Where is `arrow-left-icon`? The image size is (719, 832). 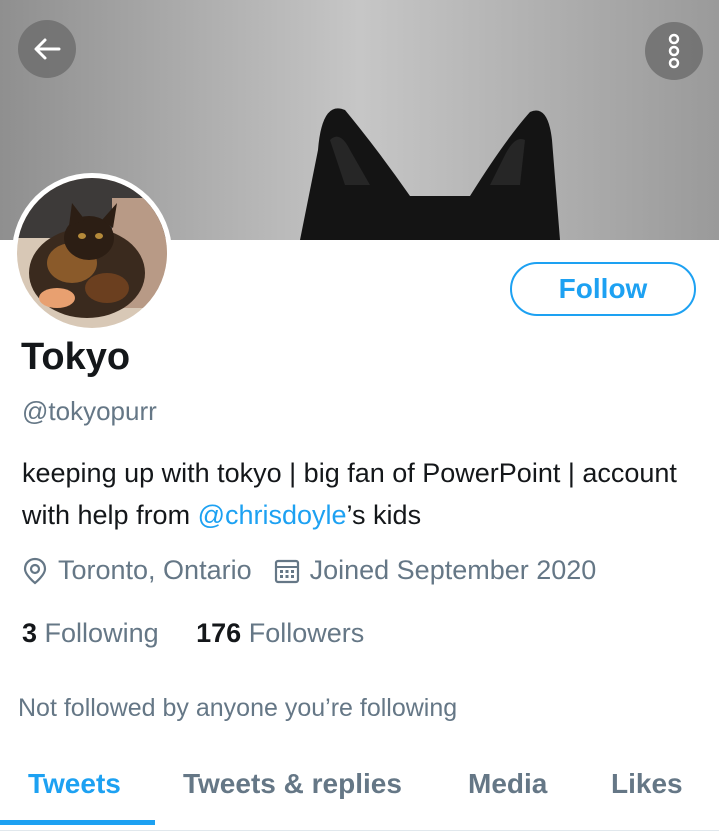
arrow-left-icon is located at coordinates (47, 49).